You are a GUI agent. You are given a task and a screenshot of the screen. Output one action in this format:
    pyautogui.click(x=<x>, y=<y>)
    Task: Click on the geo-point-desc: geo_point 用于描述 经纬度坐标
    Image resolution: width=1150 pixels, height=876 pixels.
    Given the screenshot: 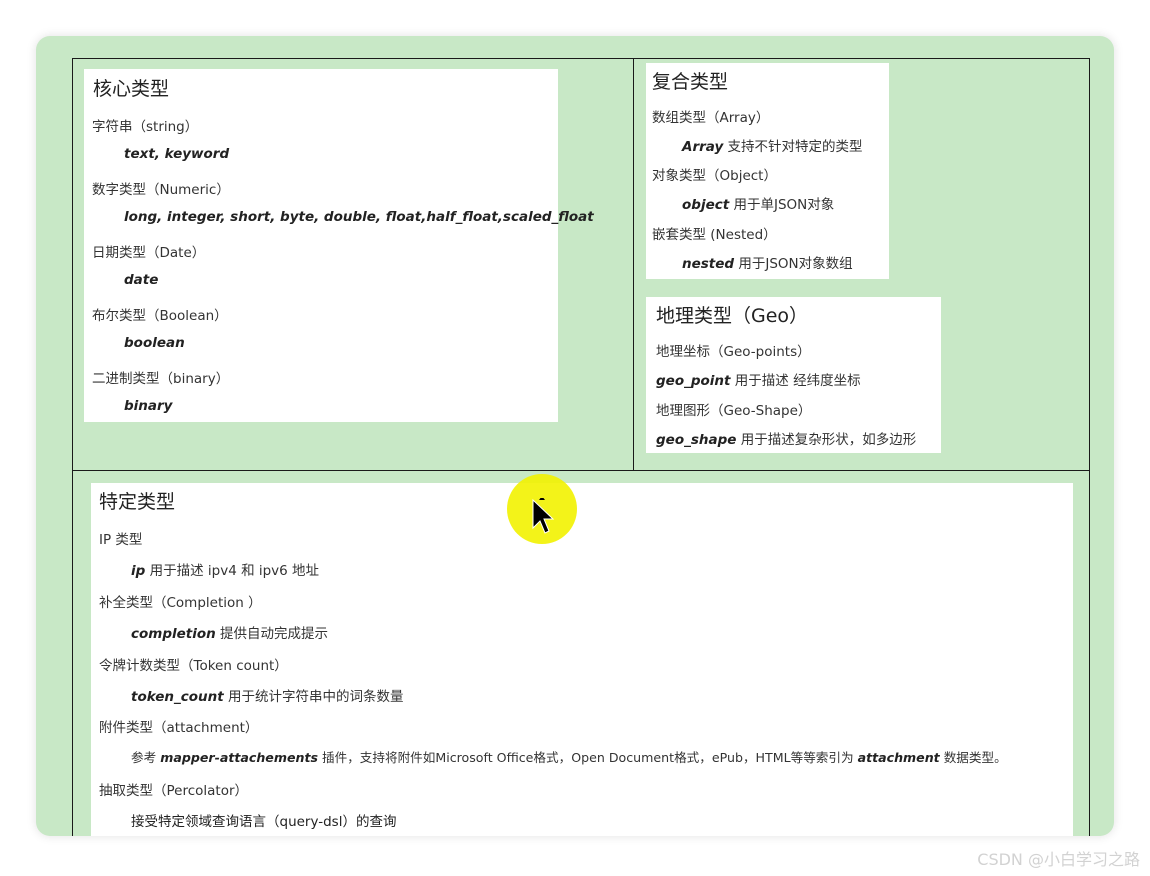 What is the action you would take?
    pyautogui.click(x=758, y=379)
    